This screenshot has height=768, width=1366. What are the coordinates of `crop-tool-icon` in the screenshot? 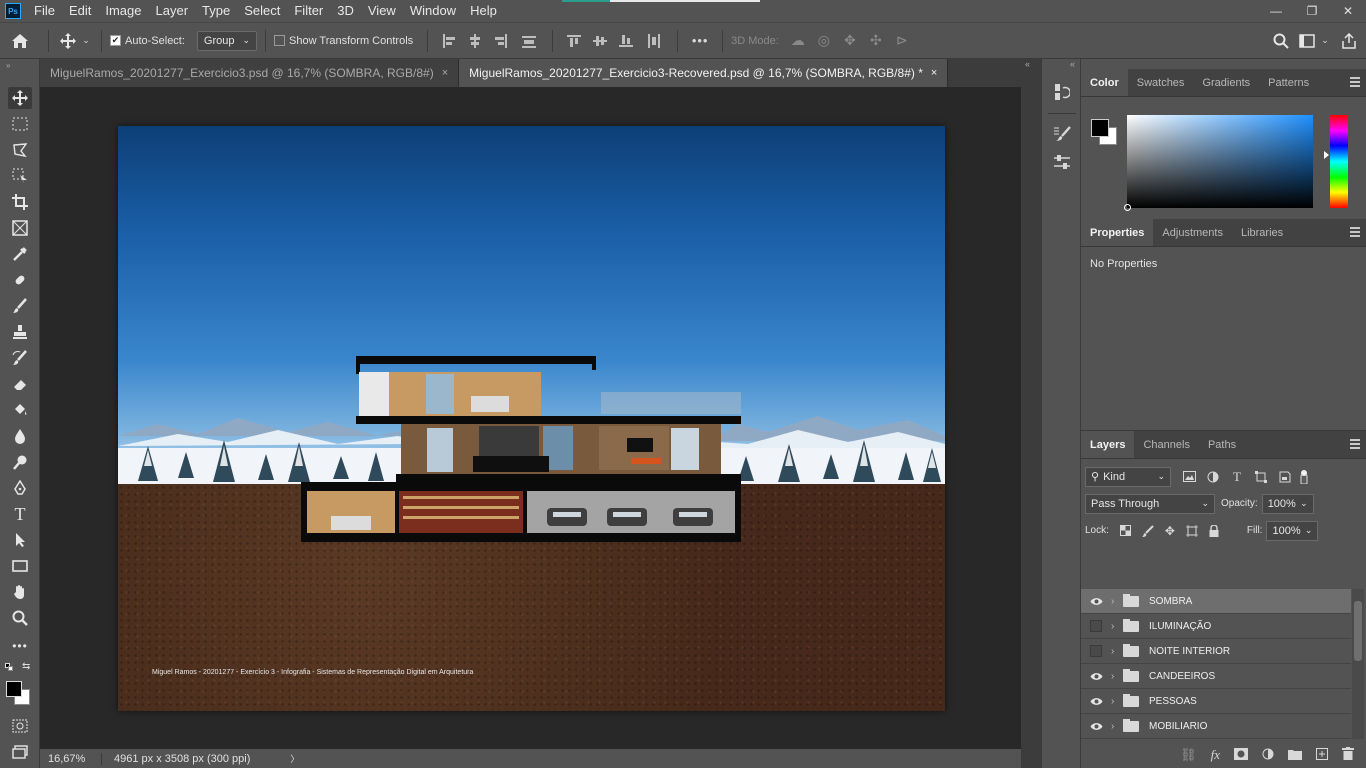 It's located at (20, 202).